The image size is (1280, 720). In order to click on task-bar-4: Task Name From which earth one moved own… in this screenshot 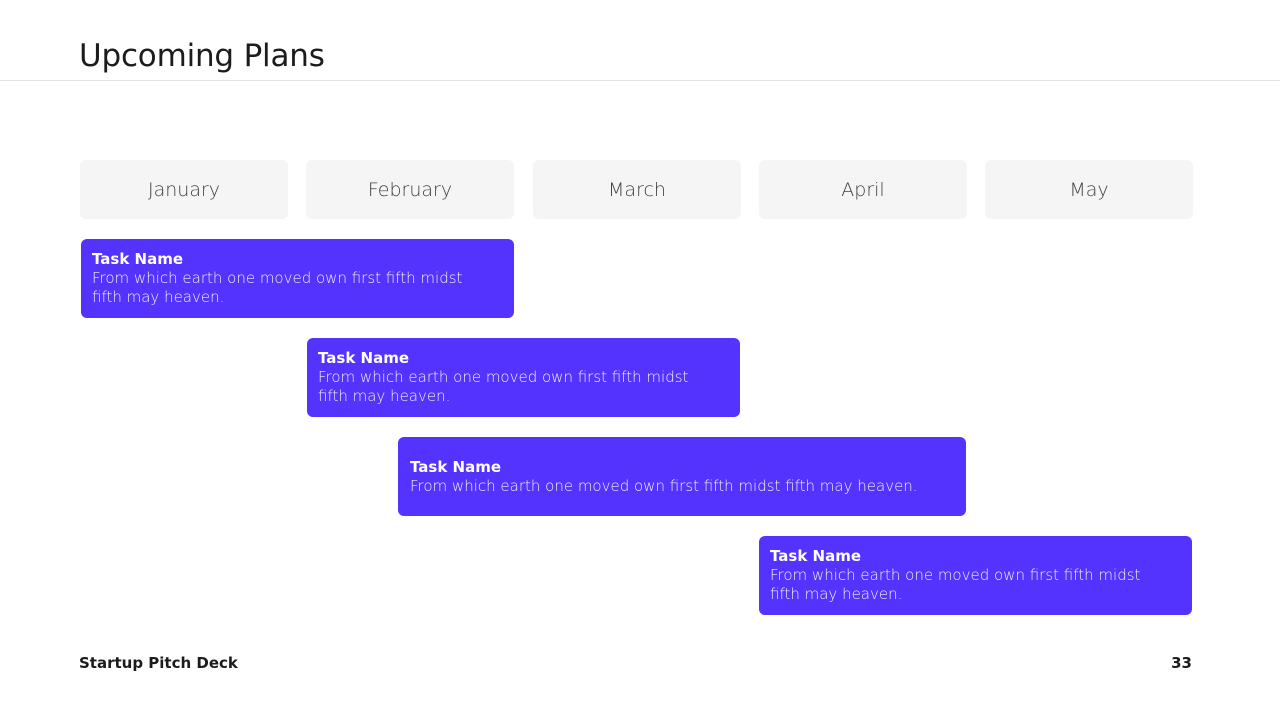, I will do `click(975, 575)`.